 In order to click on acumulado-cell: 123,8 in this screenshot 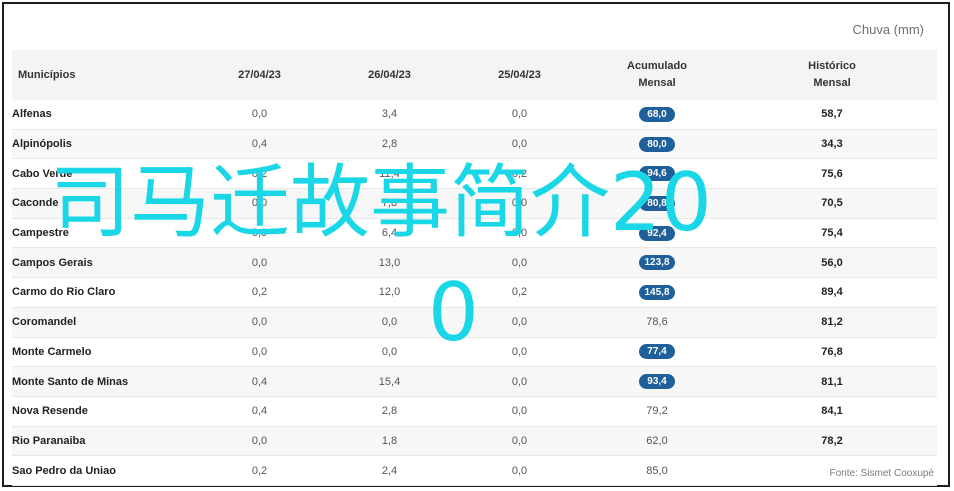, I will do `click(657, 263)`.